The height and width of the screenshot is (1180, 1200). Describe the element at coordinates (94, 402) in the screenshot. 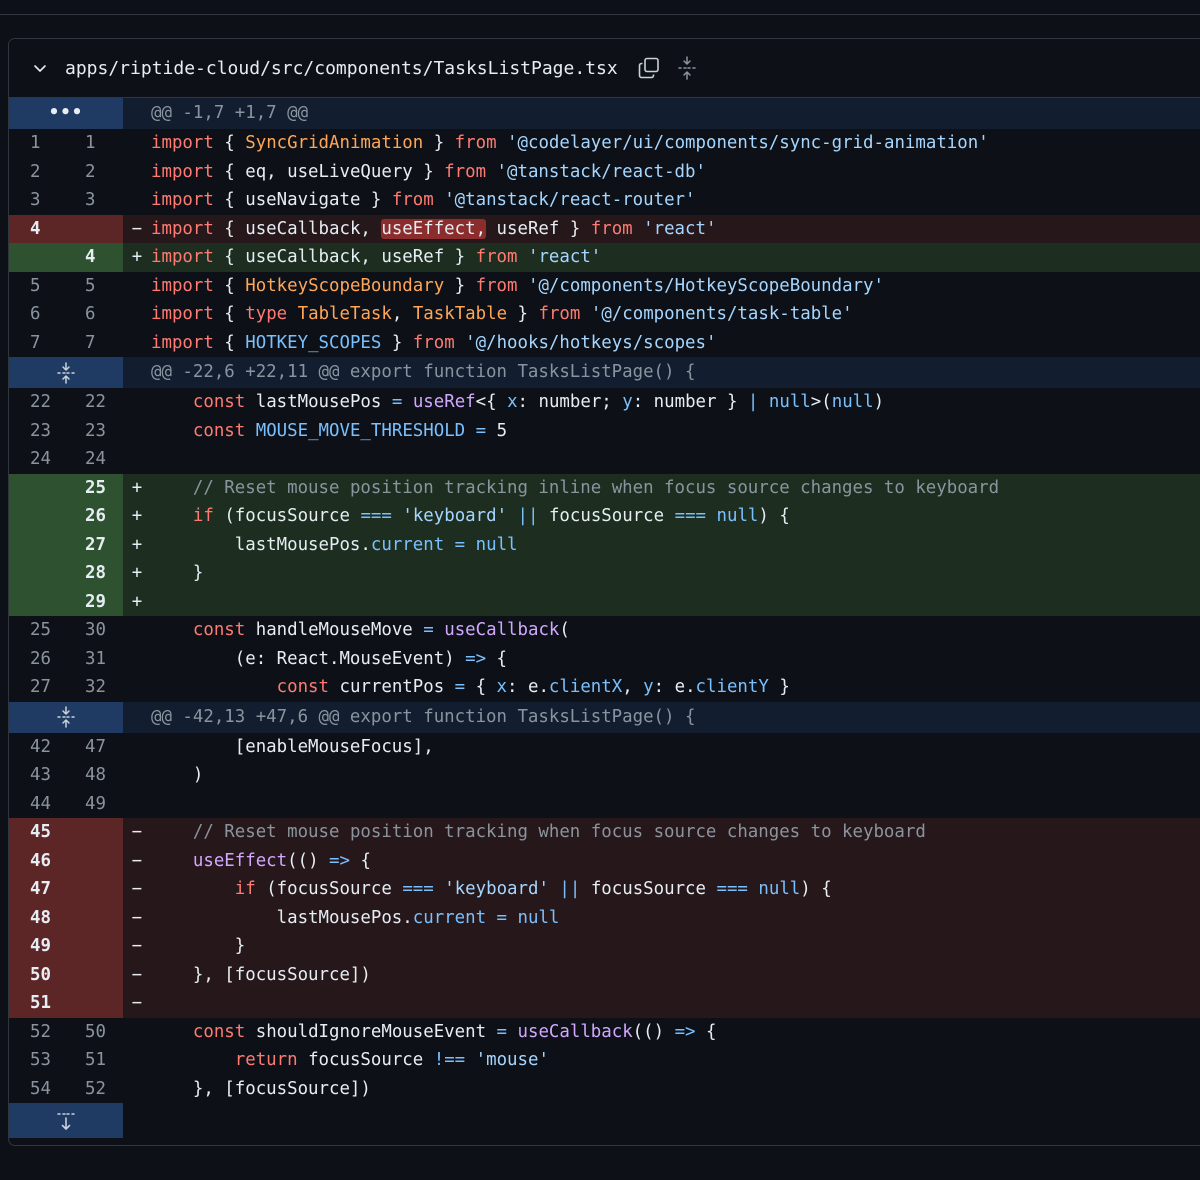

I see `new-line-number: 22` at that location.